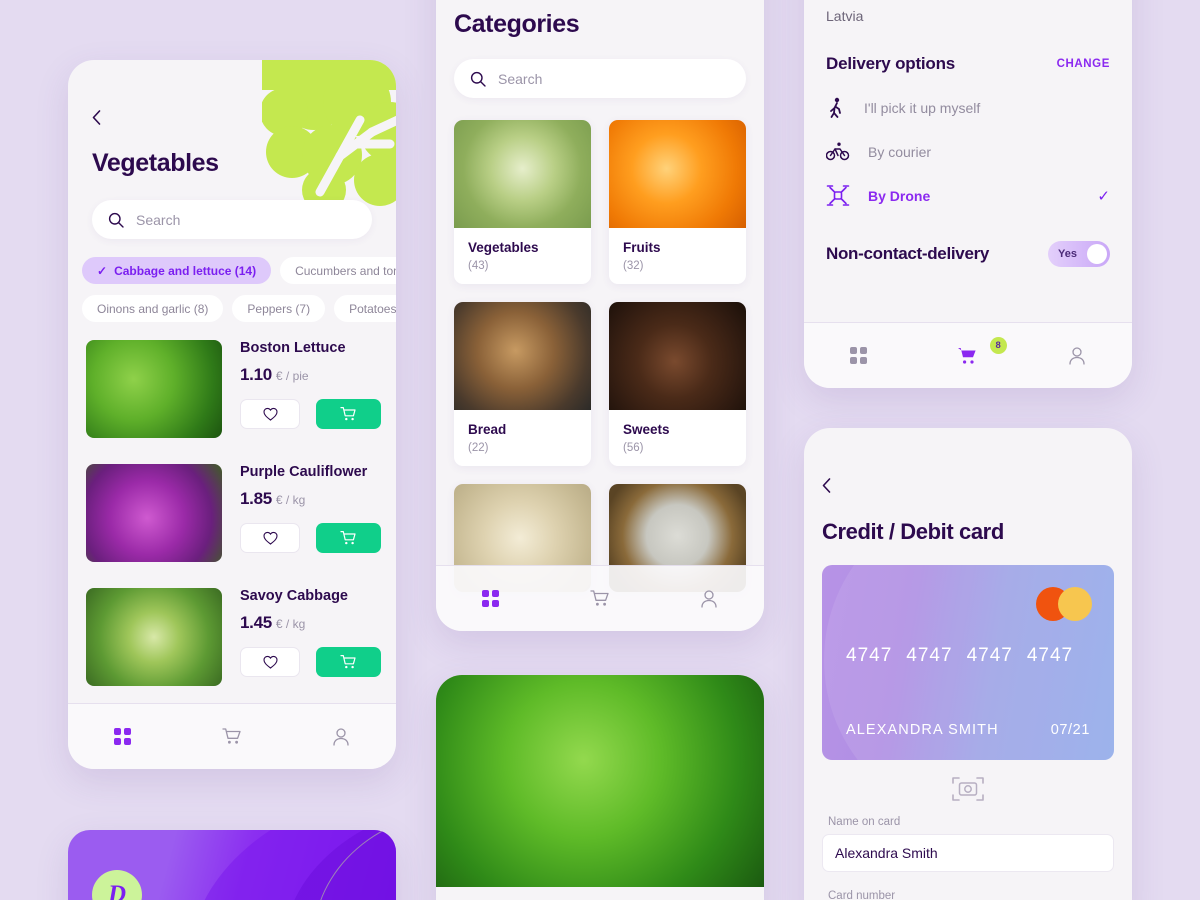  Describe the element at coordinates (886, 853) in the screenshot. I see `field-value: Alexandra Smith` at that location.